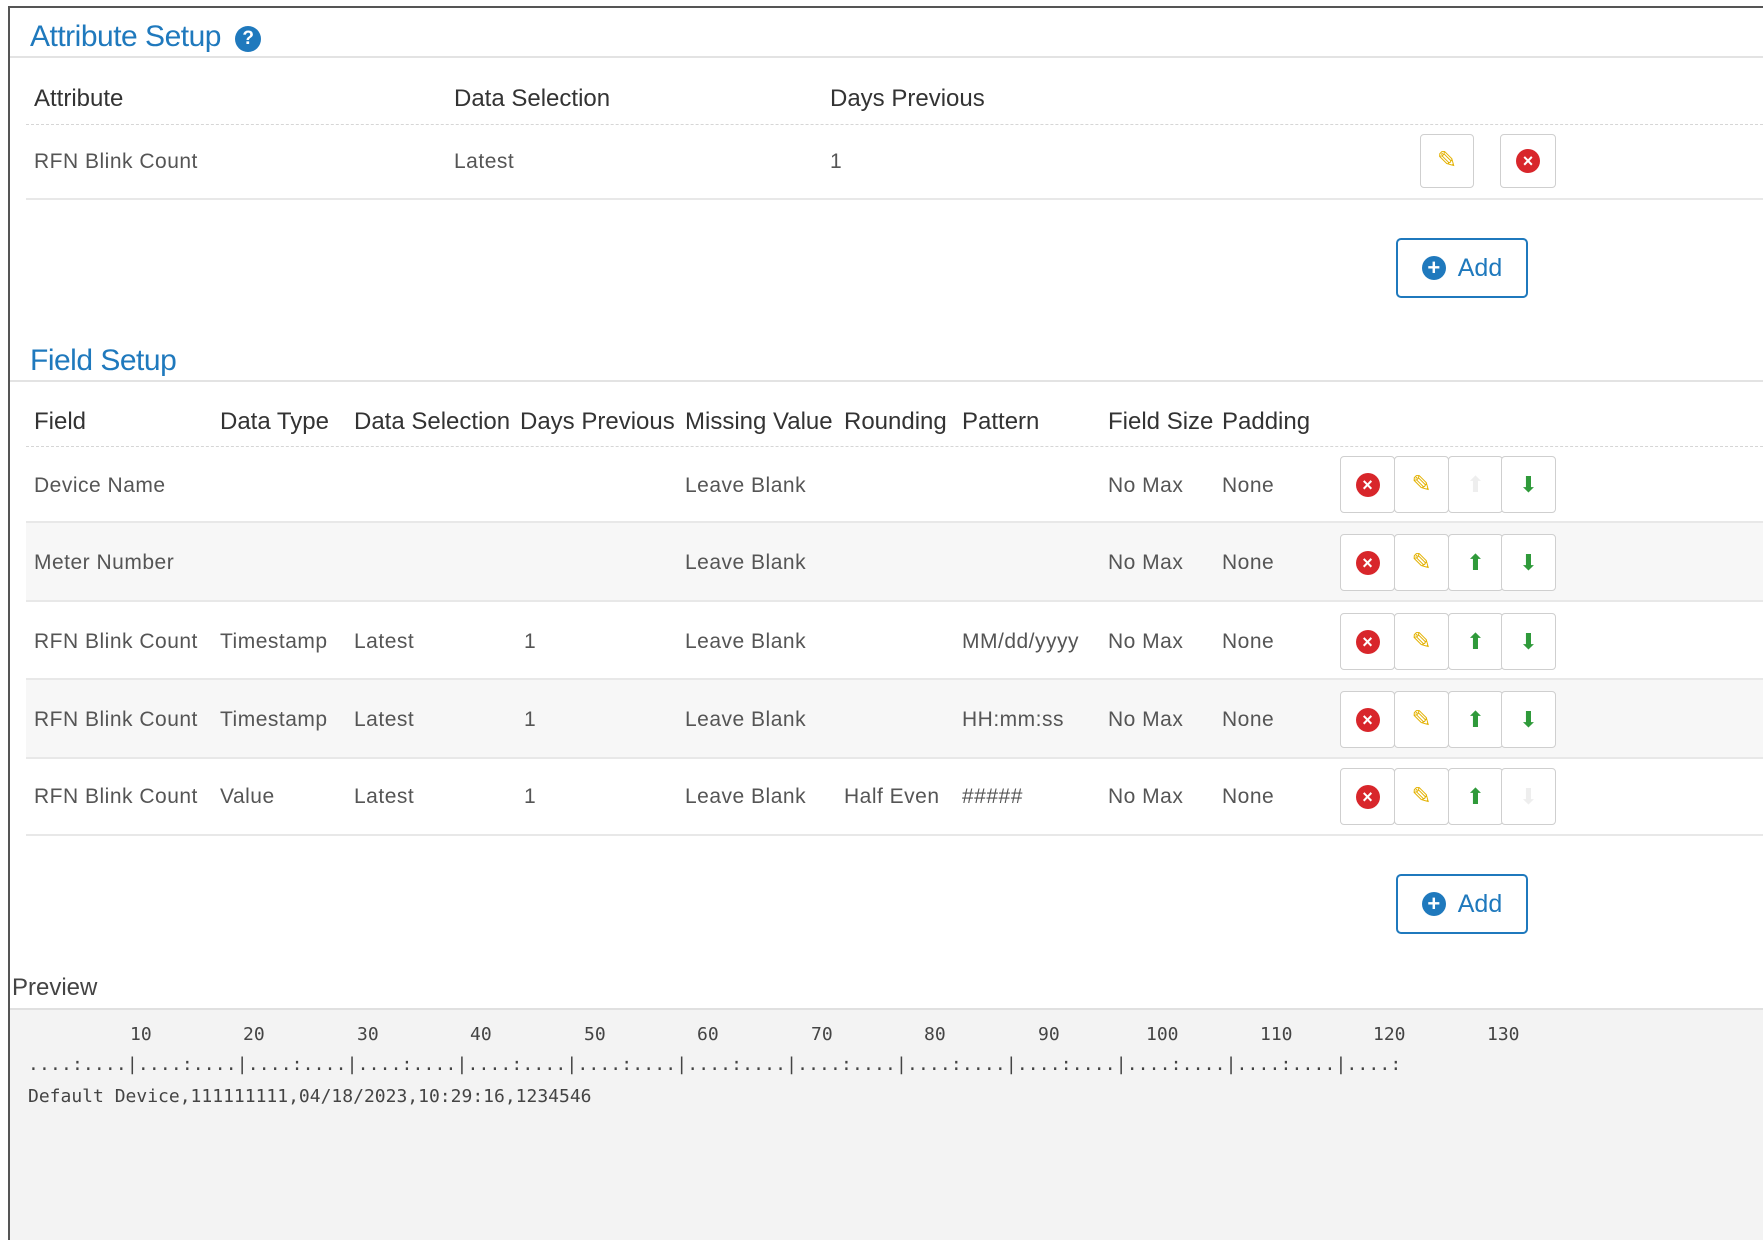 This screenshot has width=1763, height=1240. Describe the element at coordinates (822, 1034) in the screenshot. I see `ruler-number: 70` at that location.